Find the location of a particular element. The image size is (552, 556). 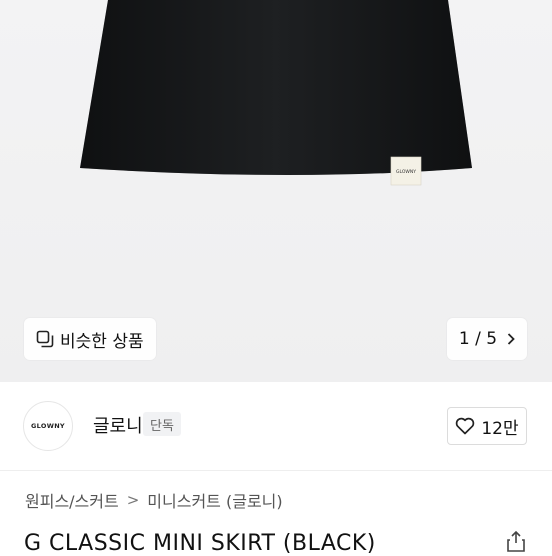

product-title: G CLASSIC MINI SKIRT (BLACK) is located at coordinates (200, 543).